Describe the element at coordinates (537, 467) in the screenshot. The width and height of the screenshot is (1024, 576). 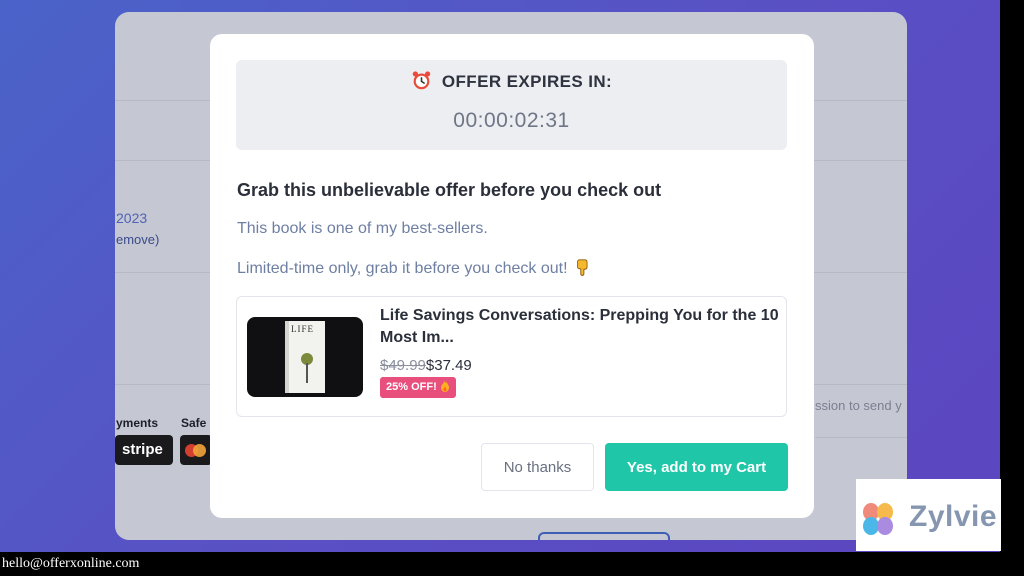
I see `no-thanks-button: No thanks` at that location.